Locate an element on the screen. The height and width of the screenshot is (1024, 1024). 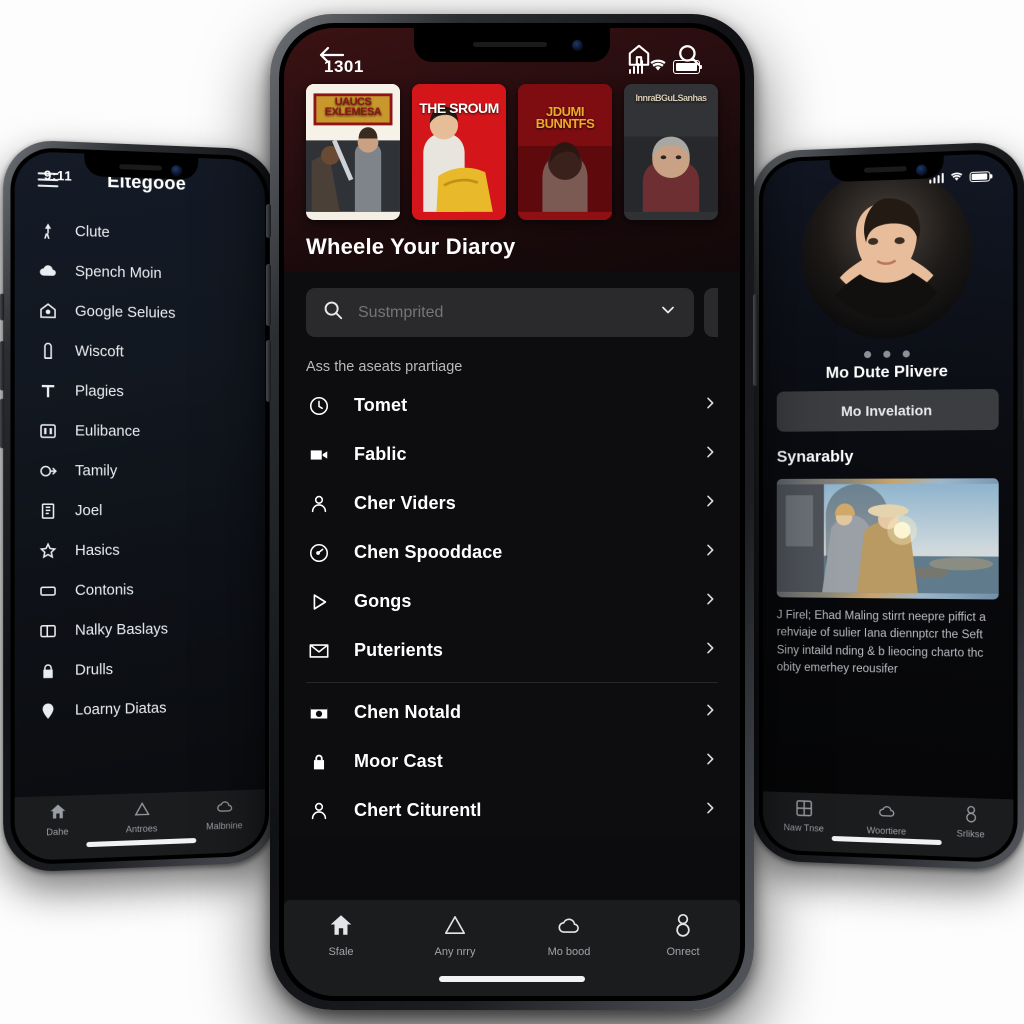
poster-card: JDUMI BUNNTFS is located at coordinates (565, 152).